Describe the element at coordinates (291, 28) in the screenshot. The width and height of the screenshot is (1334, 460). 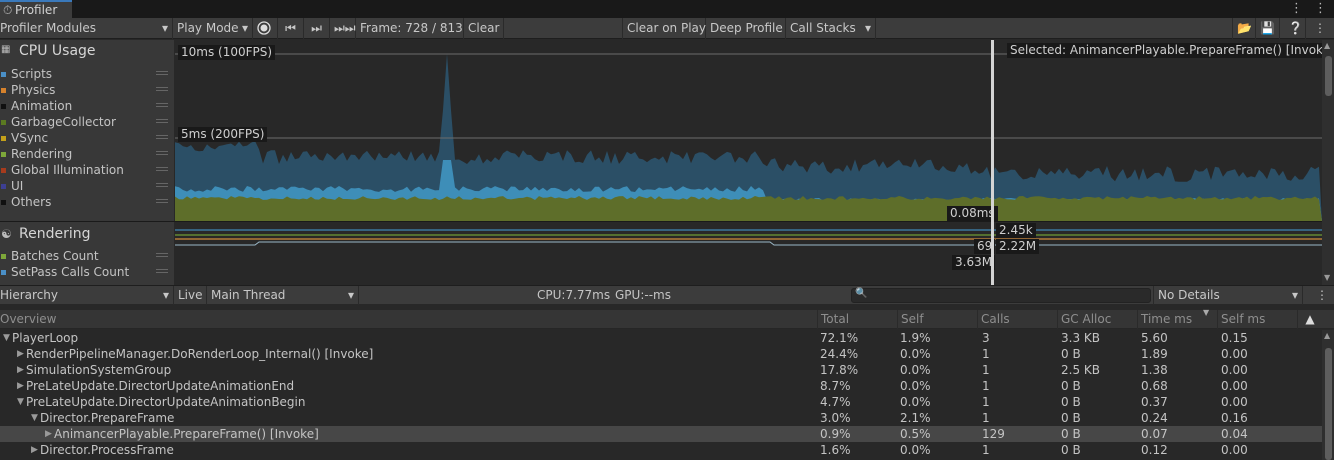
I see `first-frame-button: ⏮` at that location.